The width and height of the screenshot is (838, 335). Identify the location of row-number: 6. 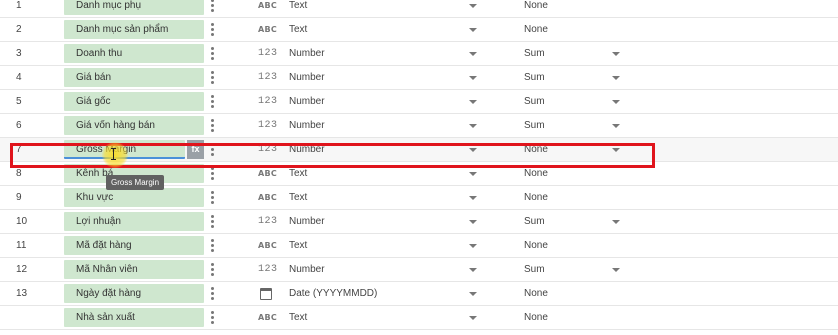
(19, 125).